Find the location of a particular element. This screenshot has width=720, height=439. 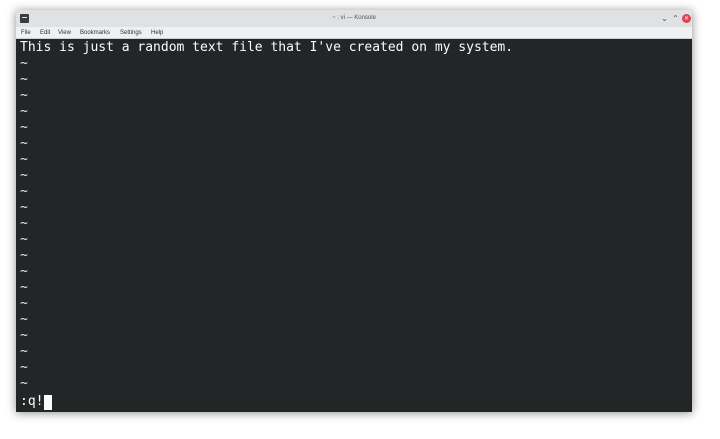

menu-settings: Settings is located at coordinates (131, 33).